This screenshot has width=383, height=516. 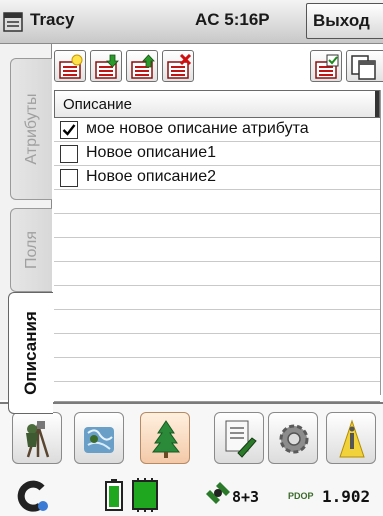 I want to click on gps-receiver-icon, so click(x=32, y=496).